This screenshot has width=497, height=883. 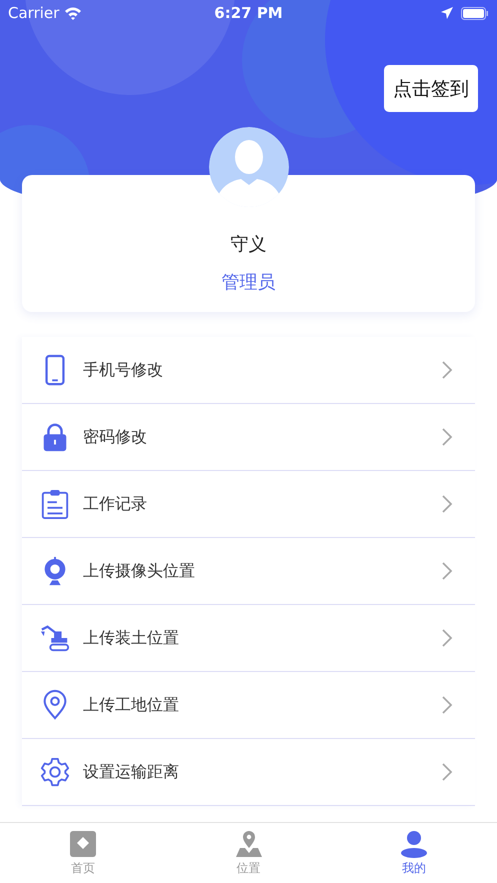 I want to click on battery-icon, so click(x=475, y=13).